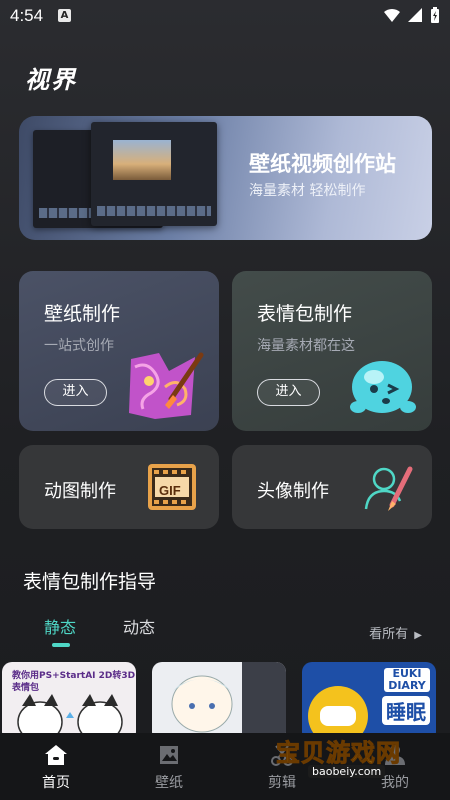  I want to click on status-time: 4:54, so click(27, 15).